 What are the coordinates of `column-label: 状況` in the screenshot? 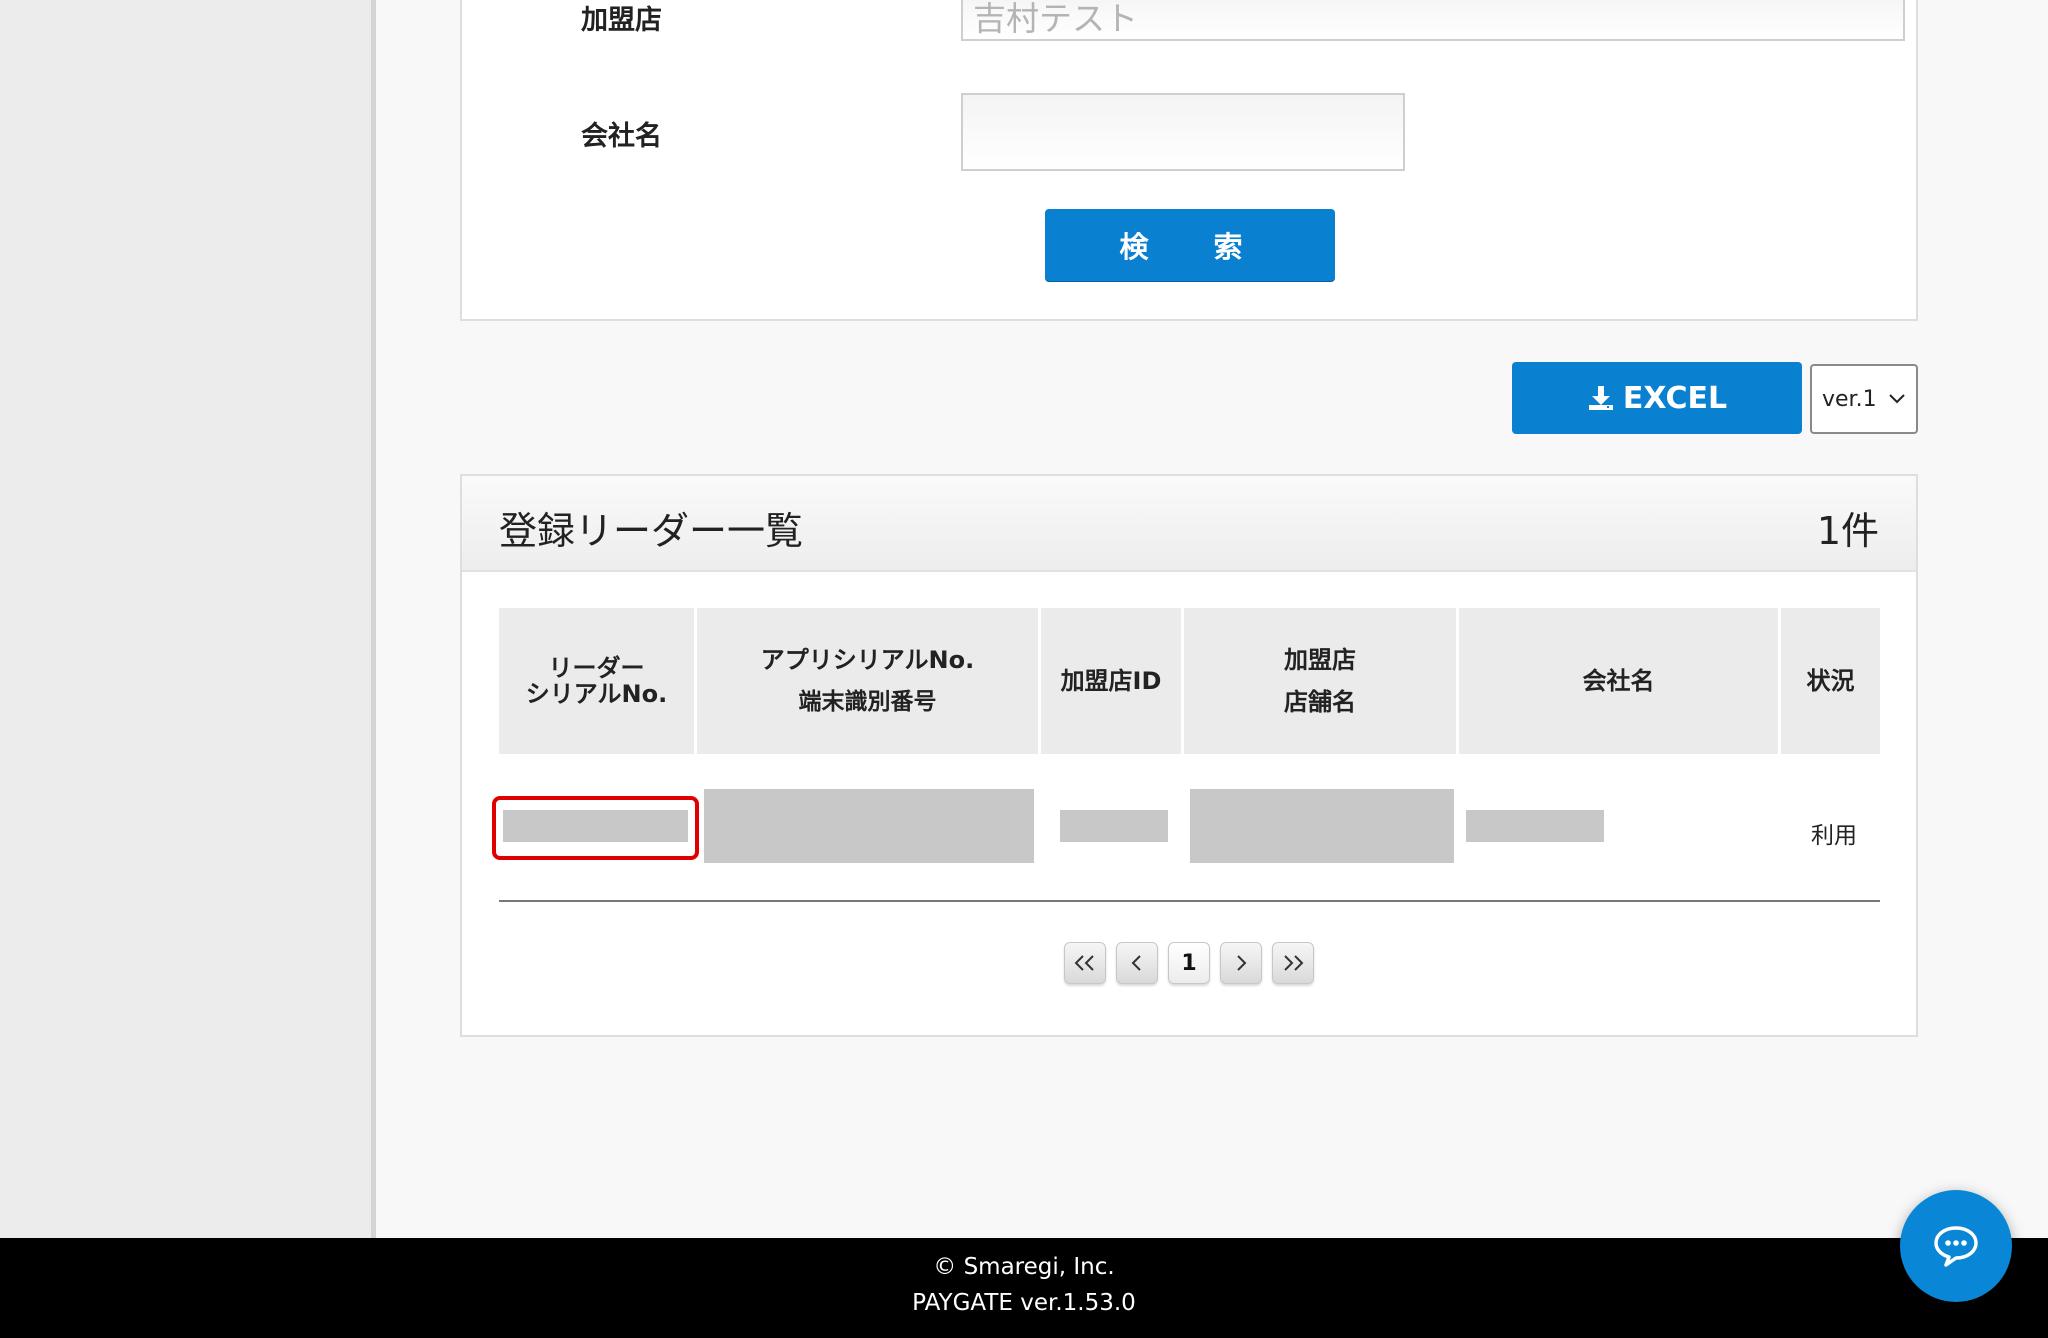 It's located at (1830, 681).